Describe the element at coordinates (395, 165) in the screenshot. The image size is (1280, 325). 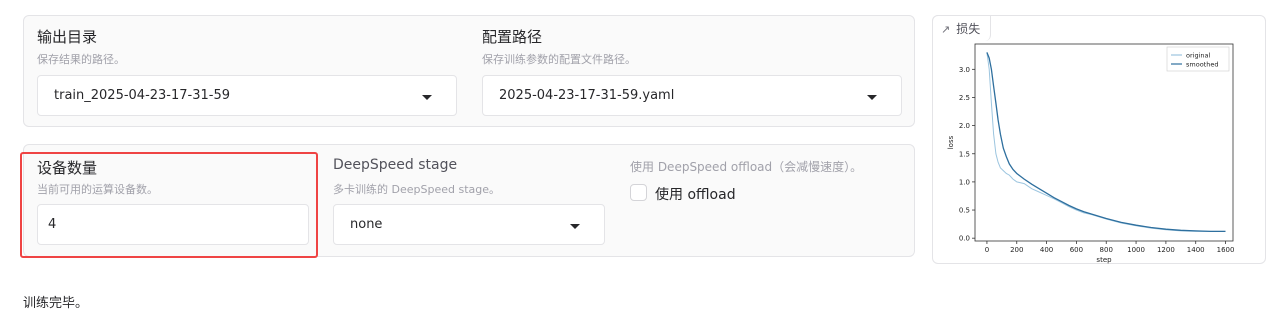
I see `ds-stage-label: DeepSpeed stage` at that location.